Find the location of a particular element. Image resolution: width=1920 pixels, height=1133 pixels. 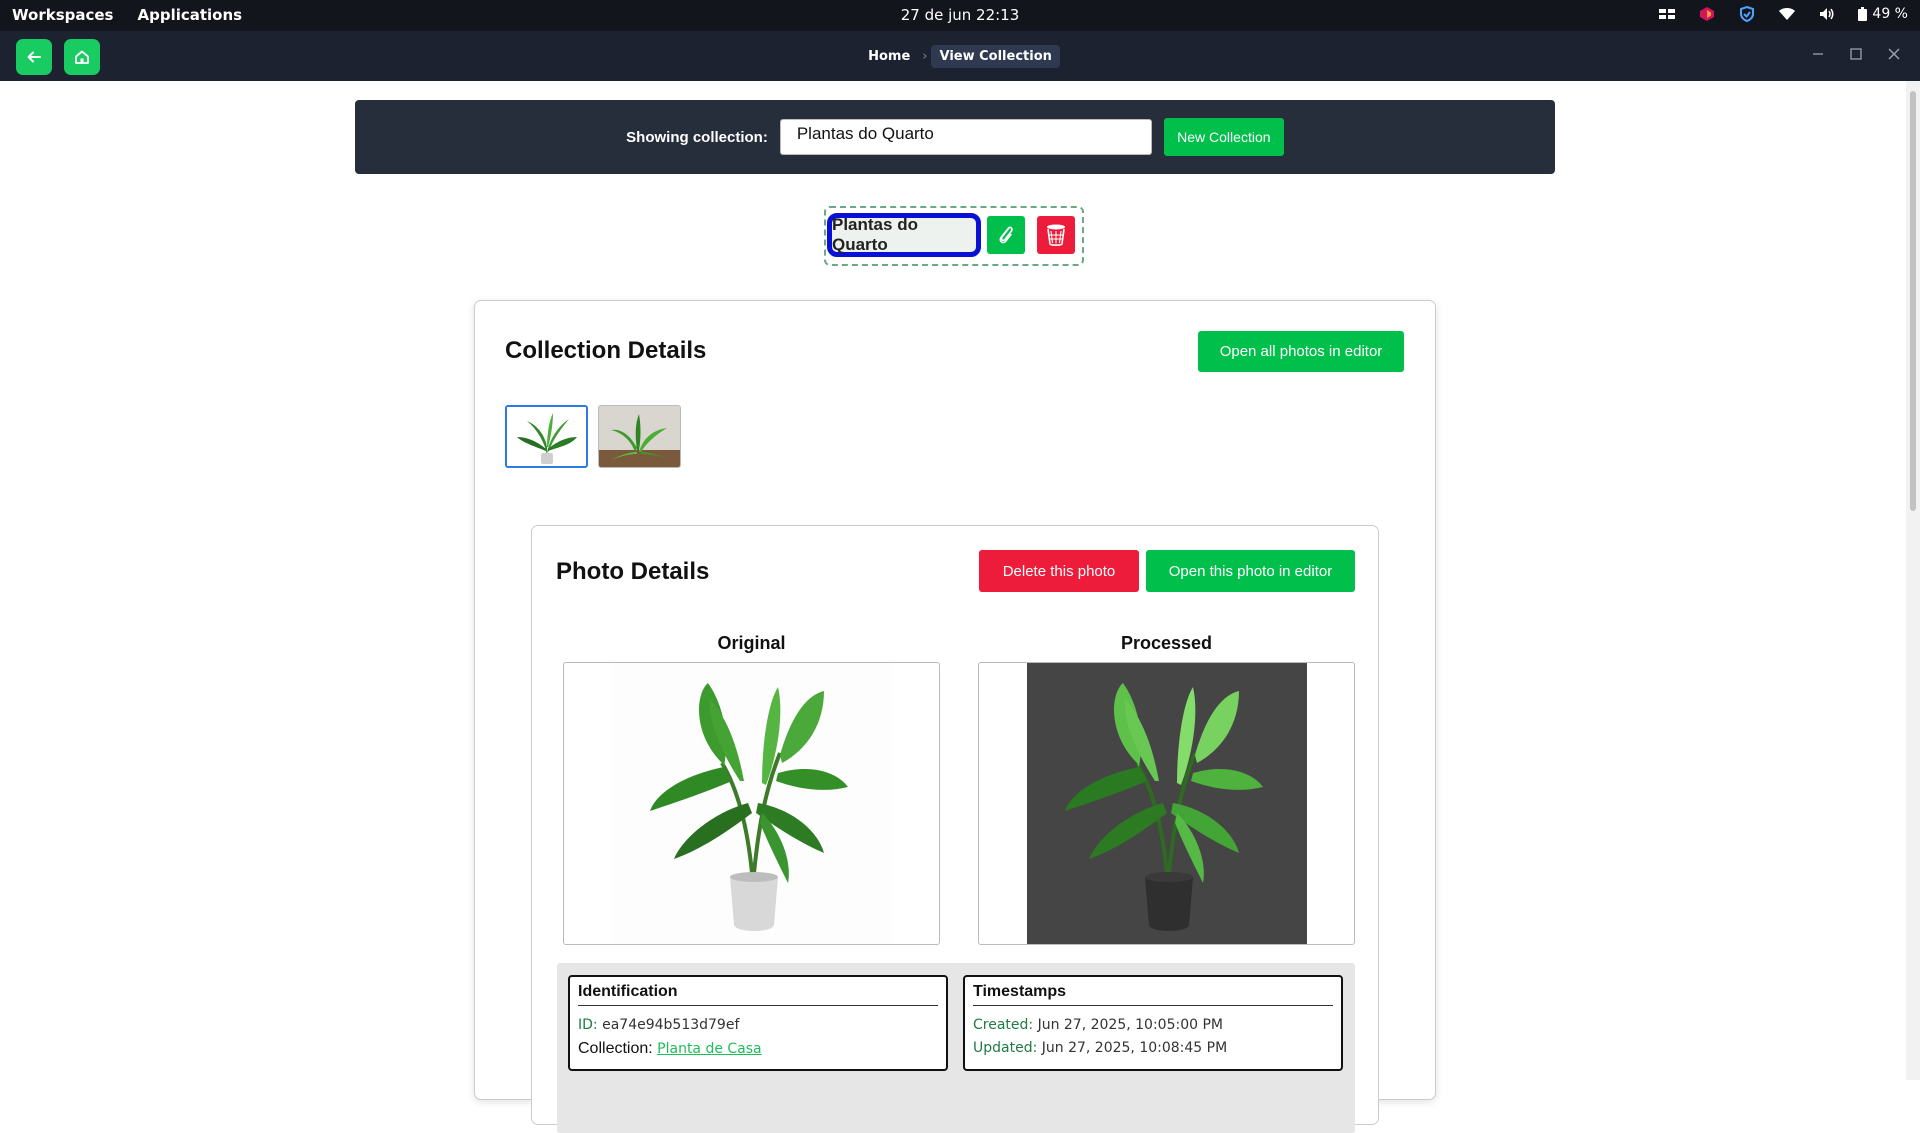

breadcrumb-home: Home is located at coordinates (889, 56).